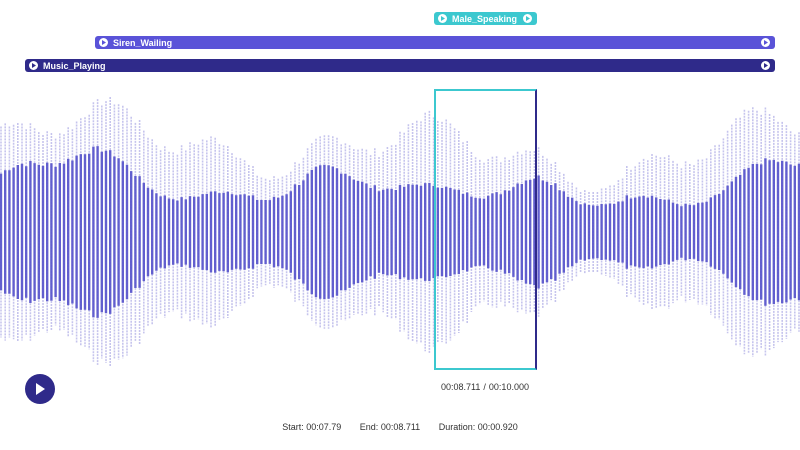 The image size is (800, 450). Describe the element at coordinates (293, 427) in the screenshot. I see `start-label: Start:` at that location.